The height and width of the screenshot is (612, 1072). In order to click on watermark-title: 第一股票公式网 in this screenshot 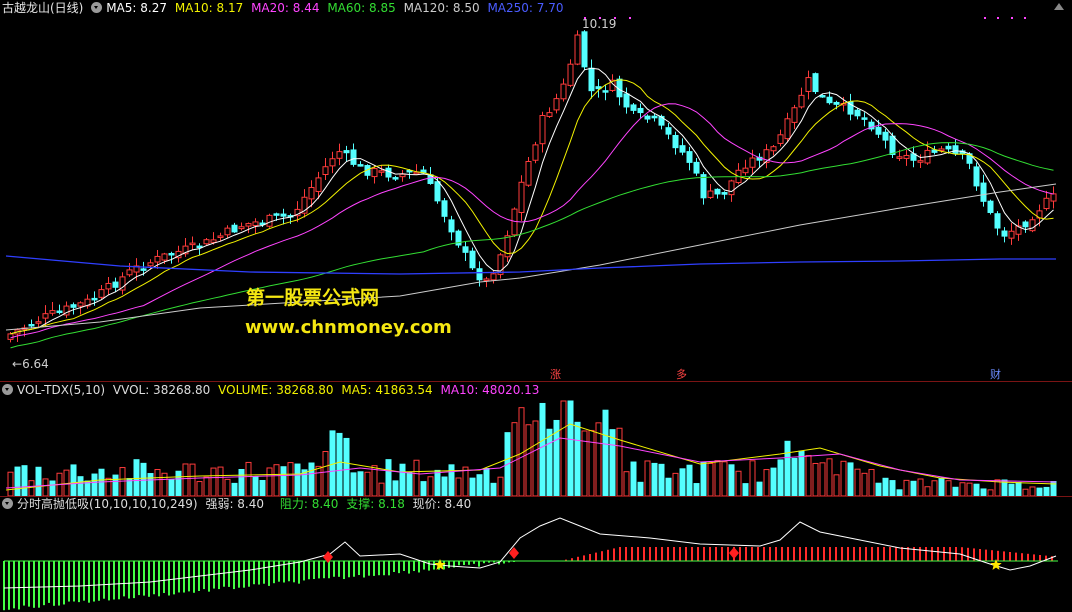, I will do `click(313, 298)`.